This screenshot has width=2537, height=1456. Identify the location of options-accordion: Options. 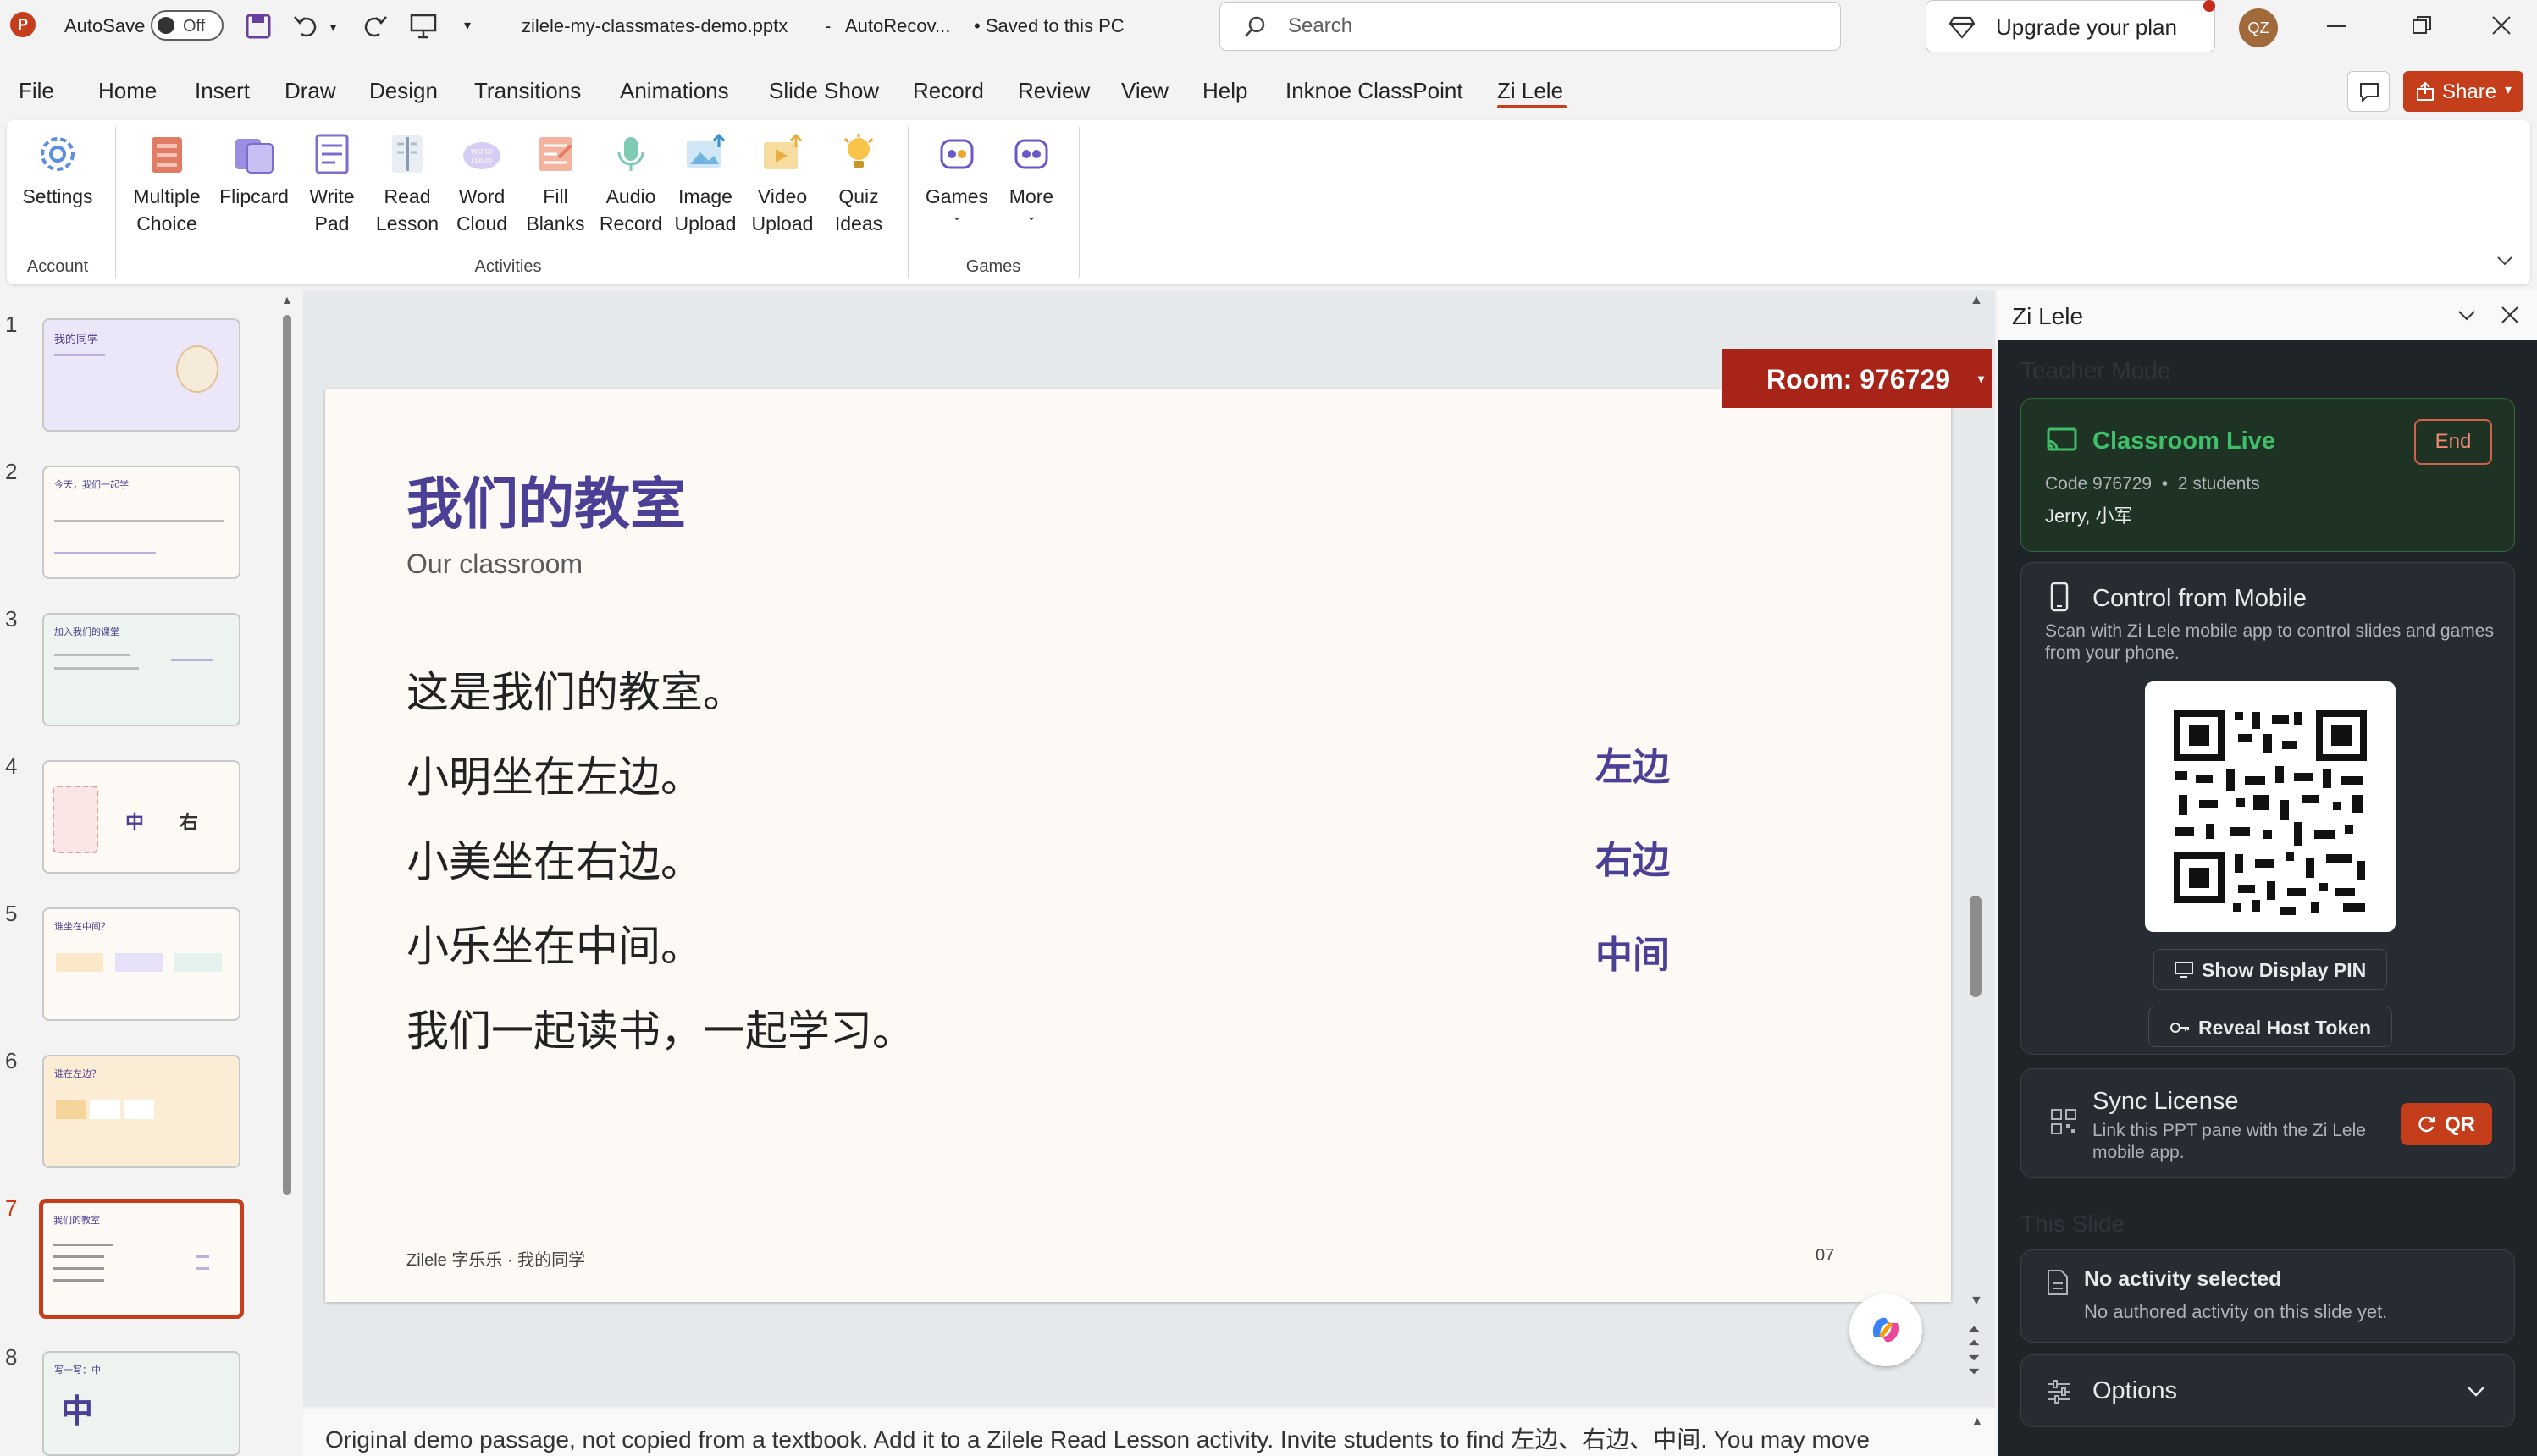
(2268, 1390).